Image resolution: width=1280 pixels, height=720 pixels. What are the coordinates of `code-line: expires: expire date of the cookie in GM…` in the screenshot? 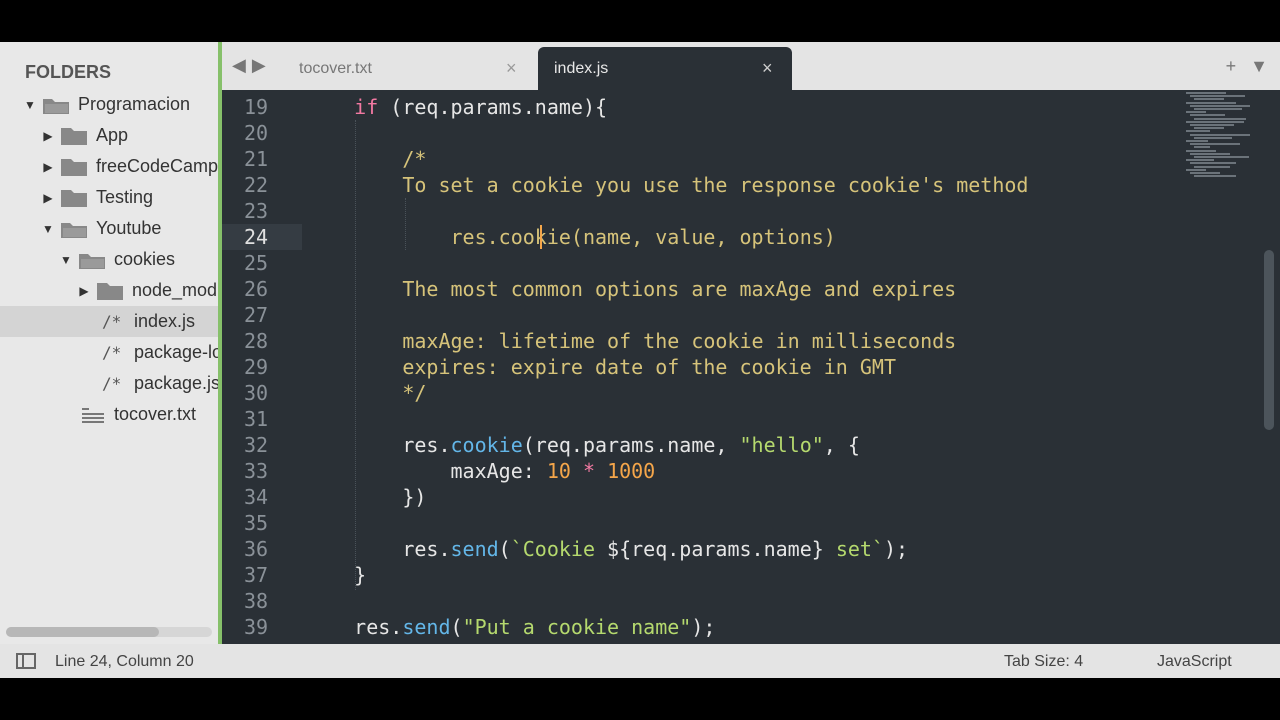 It's located at (601, 367).